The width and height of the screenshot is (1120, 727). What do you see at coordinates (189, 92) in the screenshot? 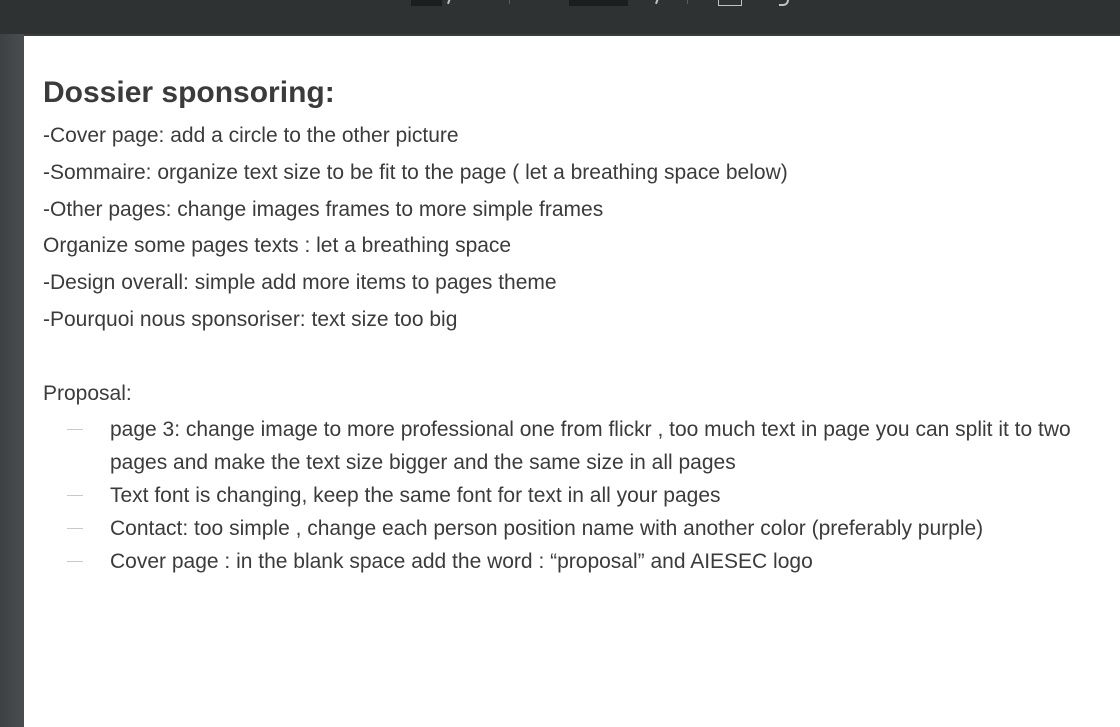
I see `note-title: Dossier sponsoring:` at bounding box center [189, 92].